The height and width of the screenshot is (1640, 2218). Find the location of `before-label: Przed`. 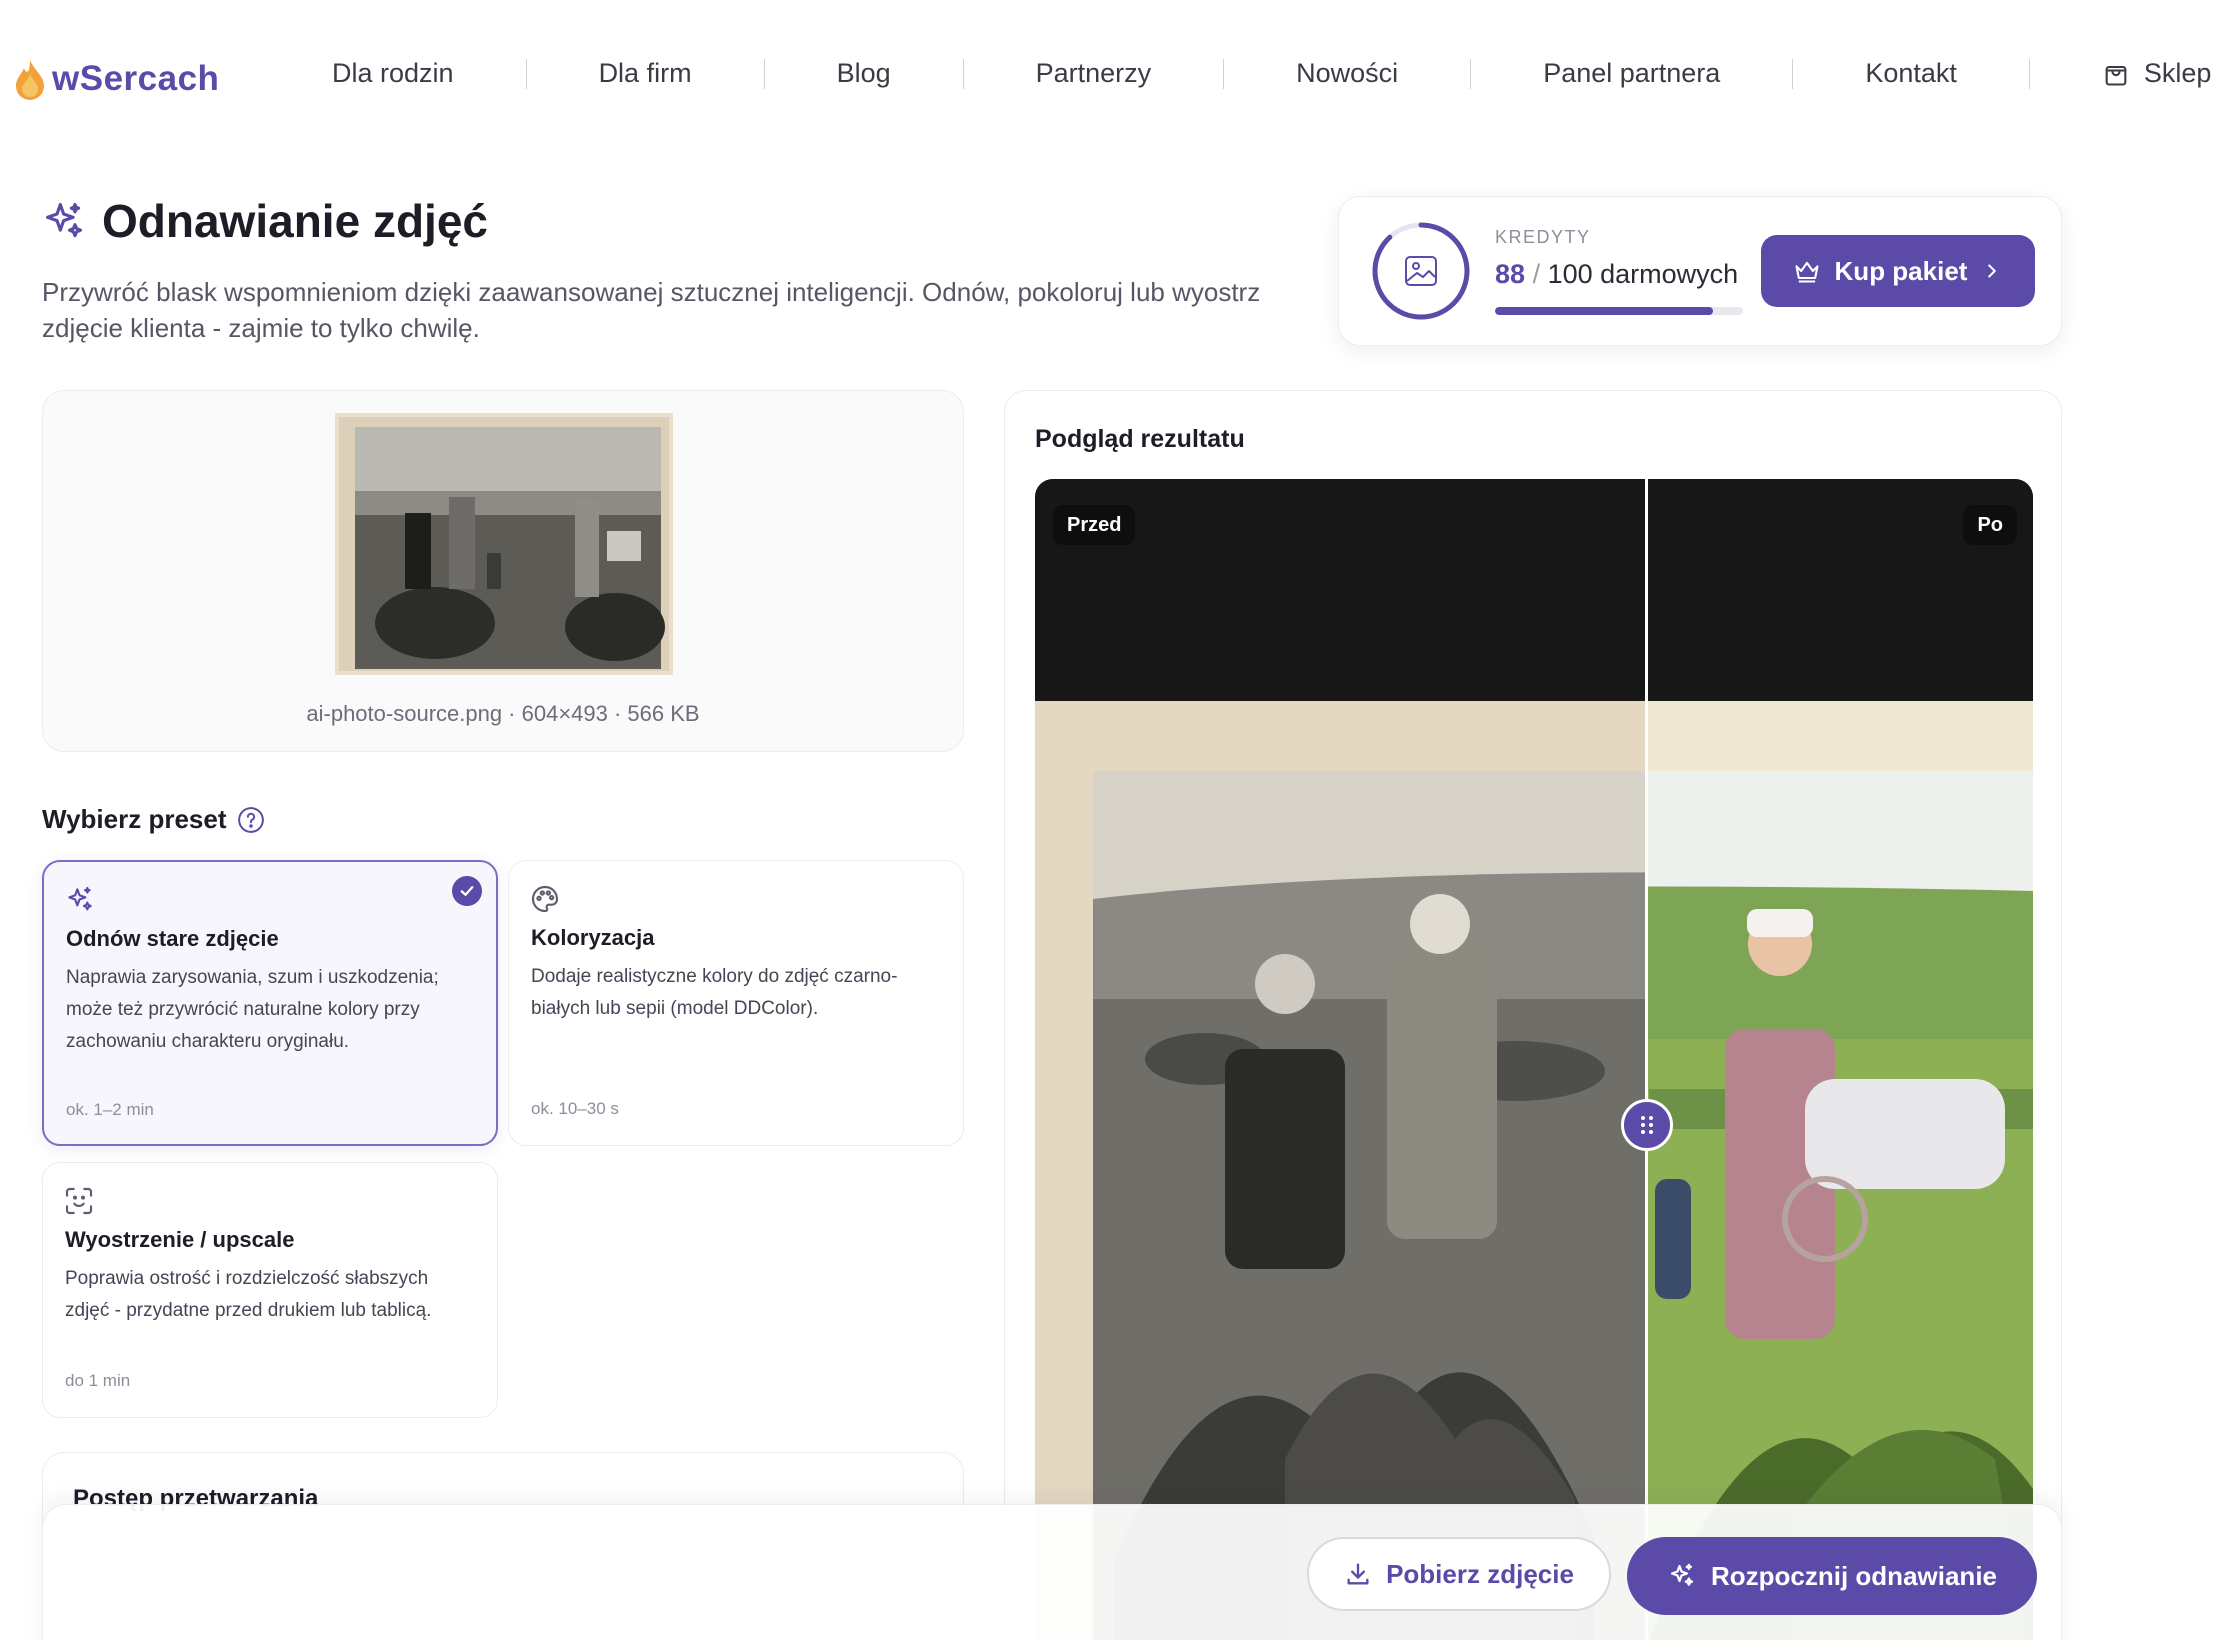

before-label: Przed is located at coordinates (1094, 525).